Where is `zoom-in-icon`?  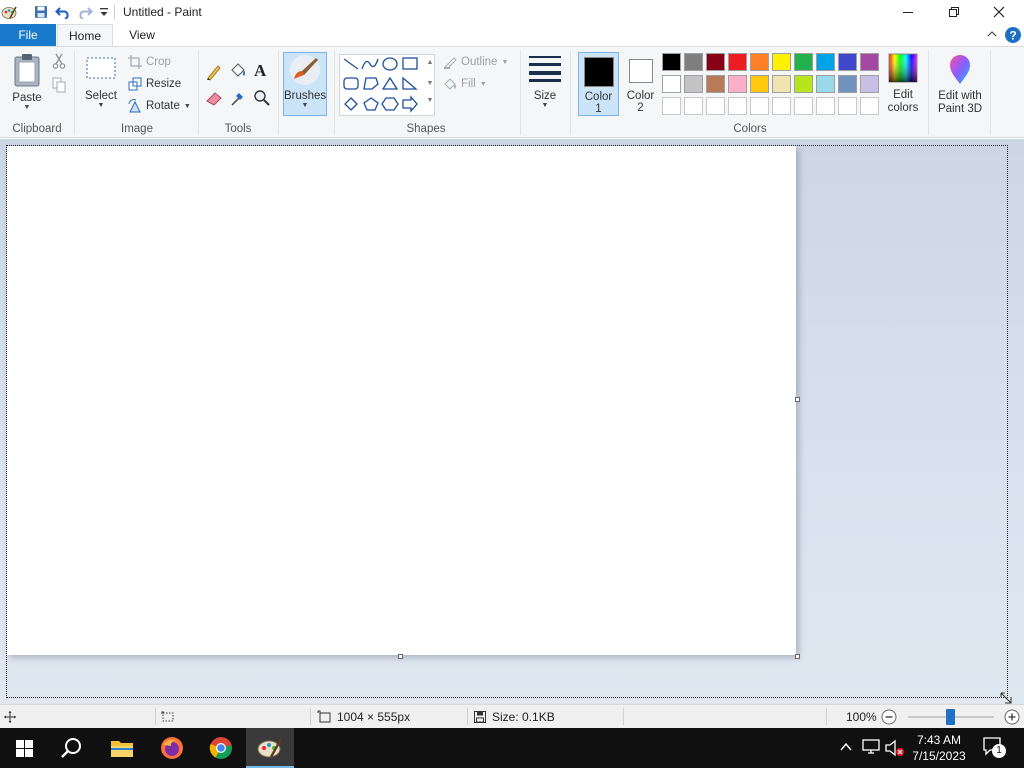
zoom-in-icon is located at coordinates (1012, 718).